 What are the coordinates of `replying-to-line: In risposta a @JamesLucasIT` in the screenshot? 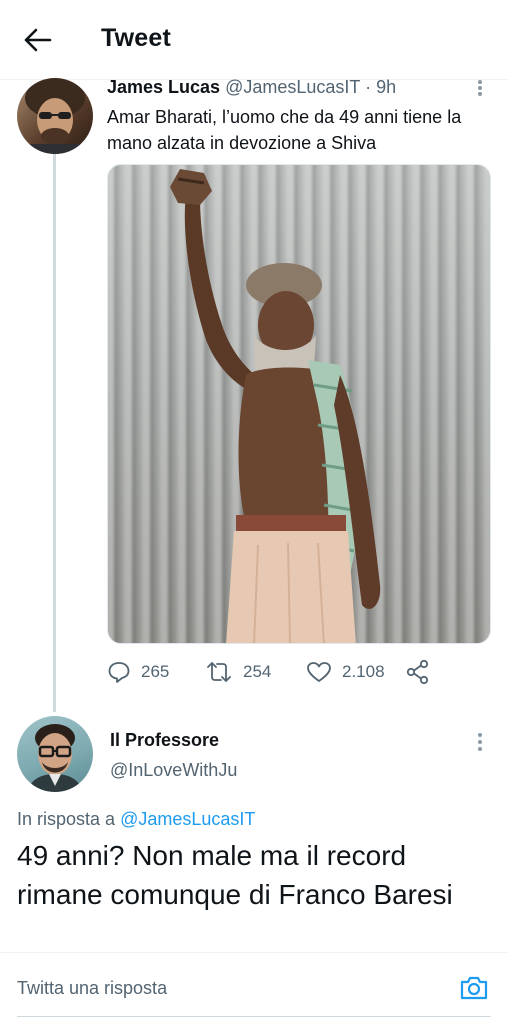 It's located at (136, 819).